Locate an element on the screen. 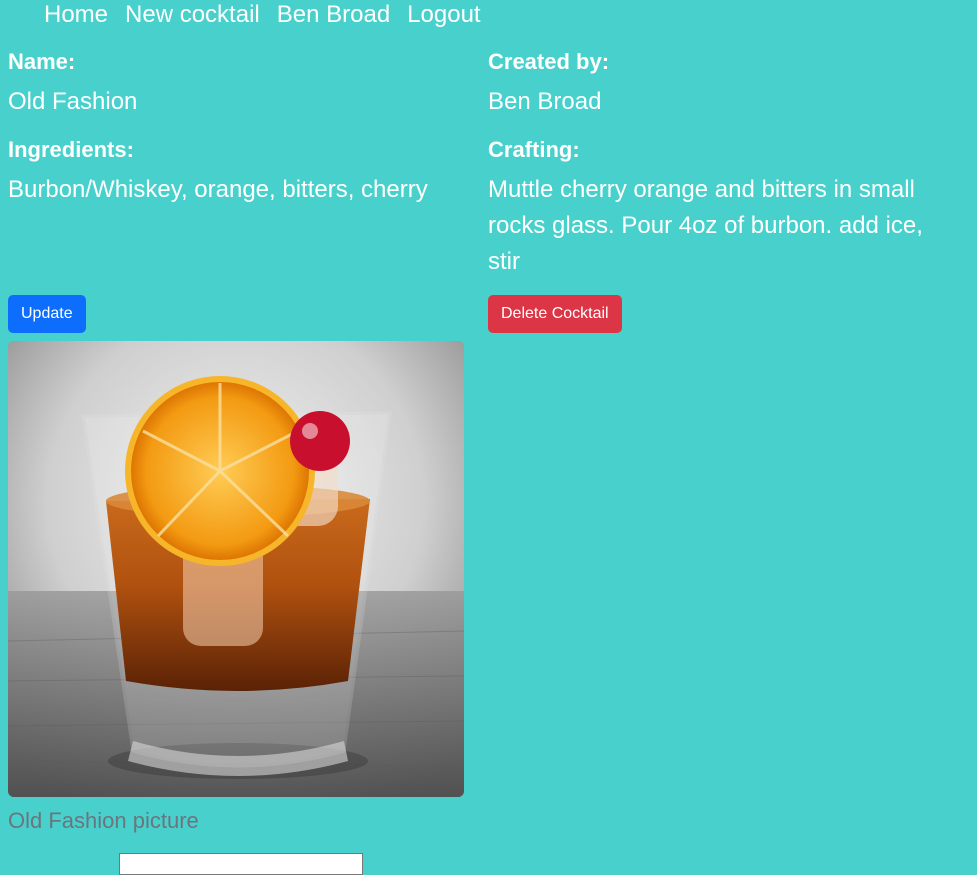 Image resolution: width=977 pixels, height=875 pixels. nav-home-link: Home is located at coordinates (76, 15).